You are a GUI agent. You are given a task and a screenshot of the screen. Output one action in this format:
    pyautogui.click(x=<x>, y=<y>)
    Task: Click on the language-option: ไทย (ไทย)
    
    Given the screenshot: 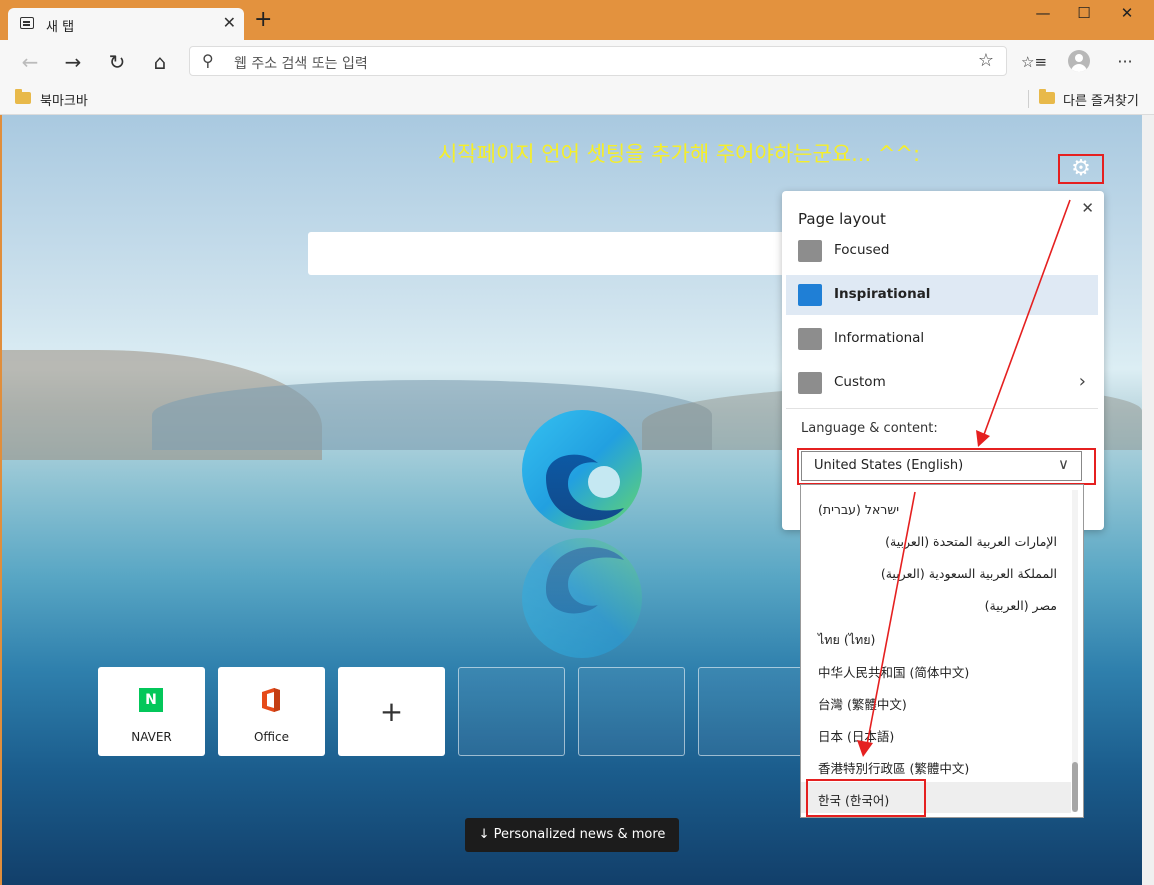 What is the action you would take?
    pyautogui.click(x=936, y=637)
    